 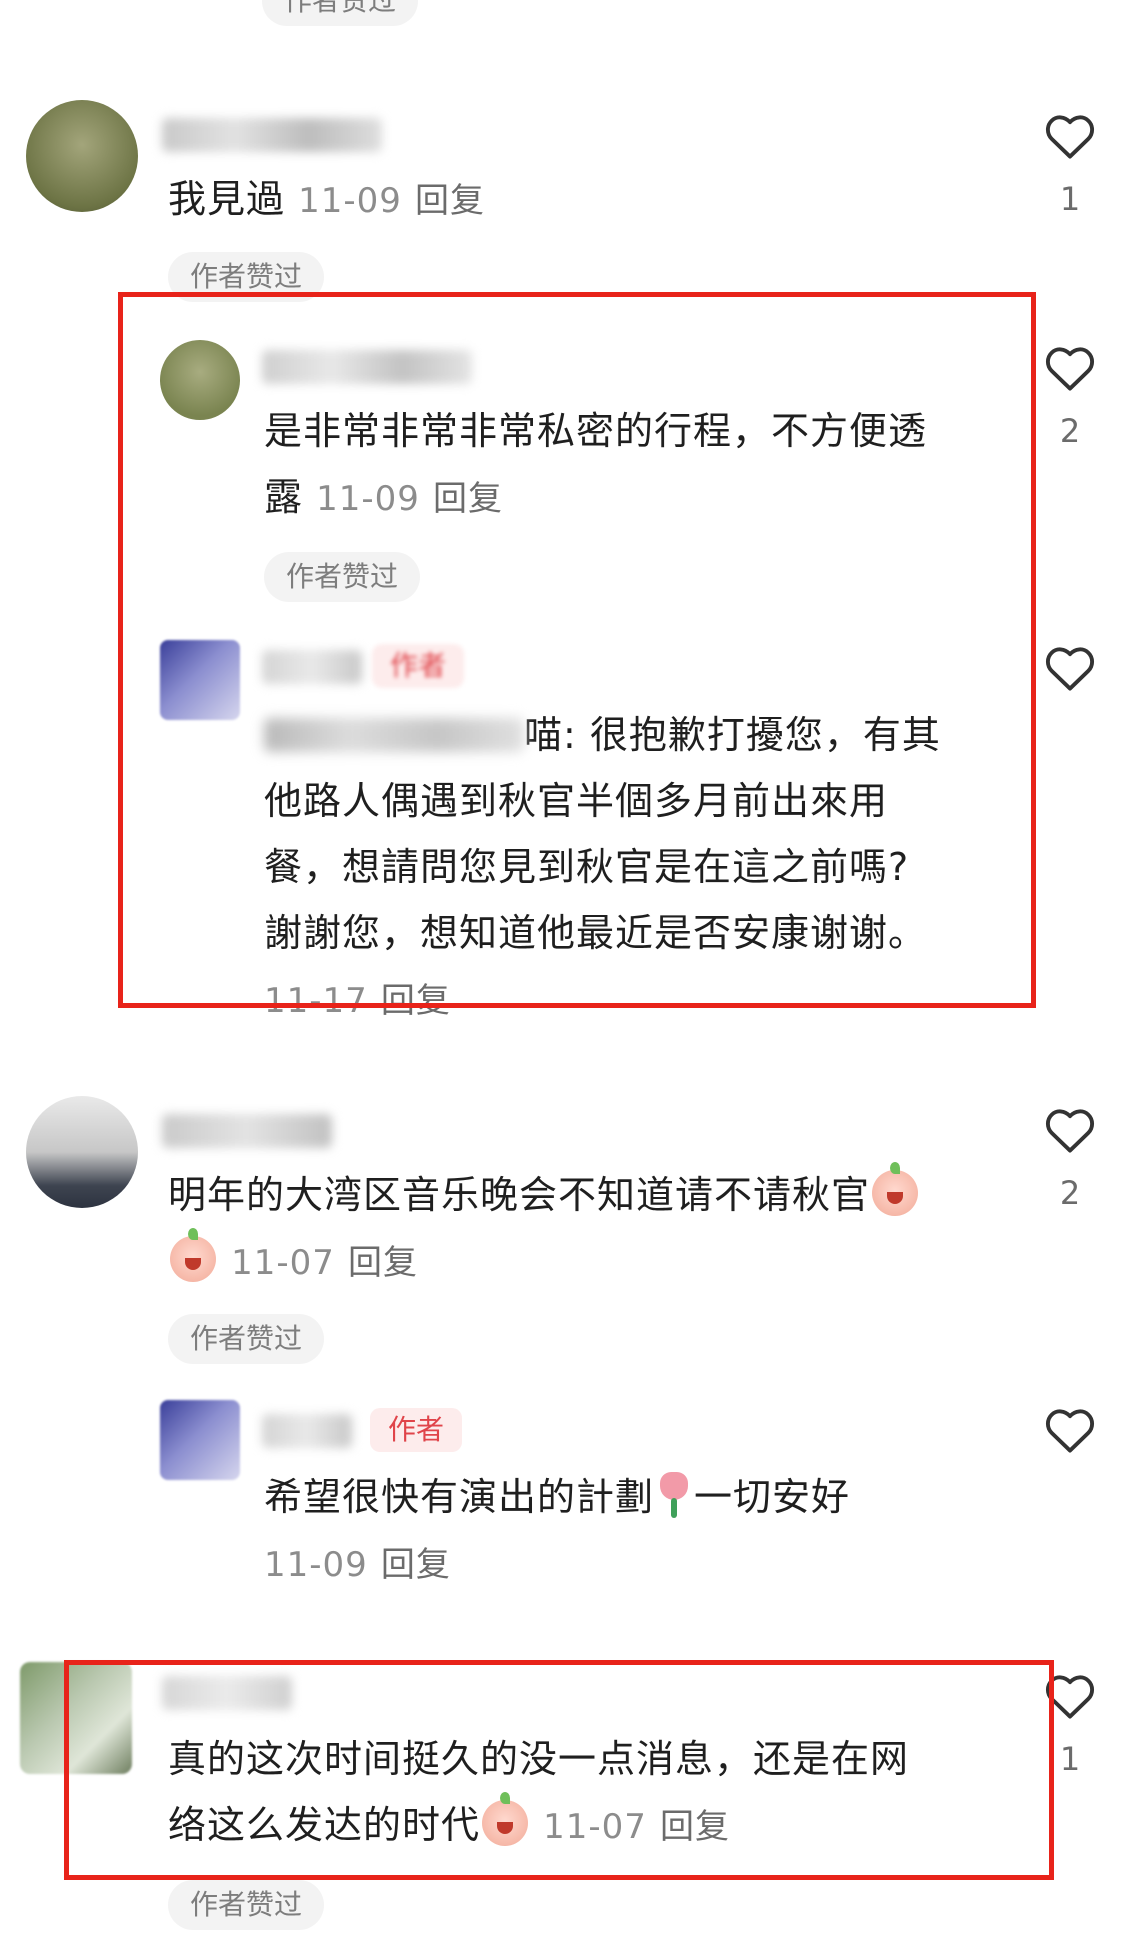 What do you see at coordinates (316, 1565) in the screenshot?
I see `reply-date: 11-09` at bounding box center [316, 1565].